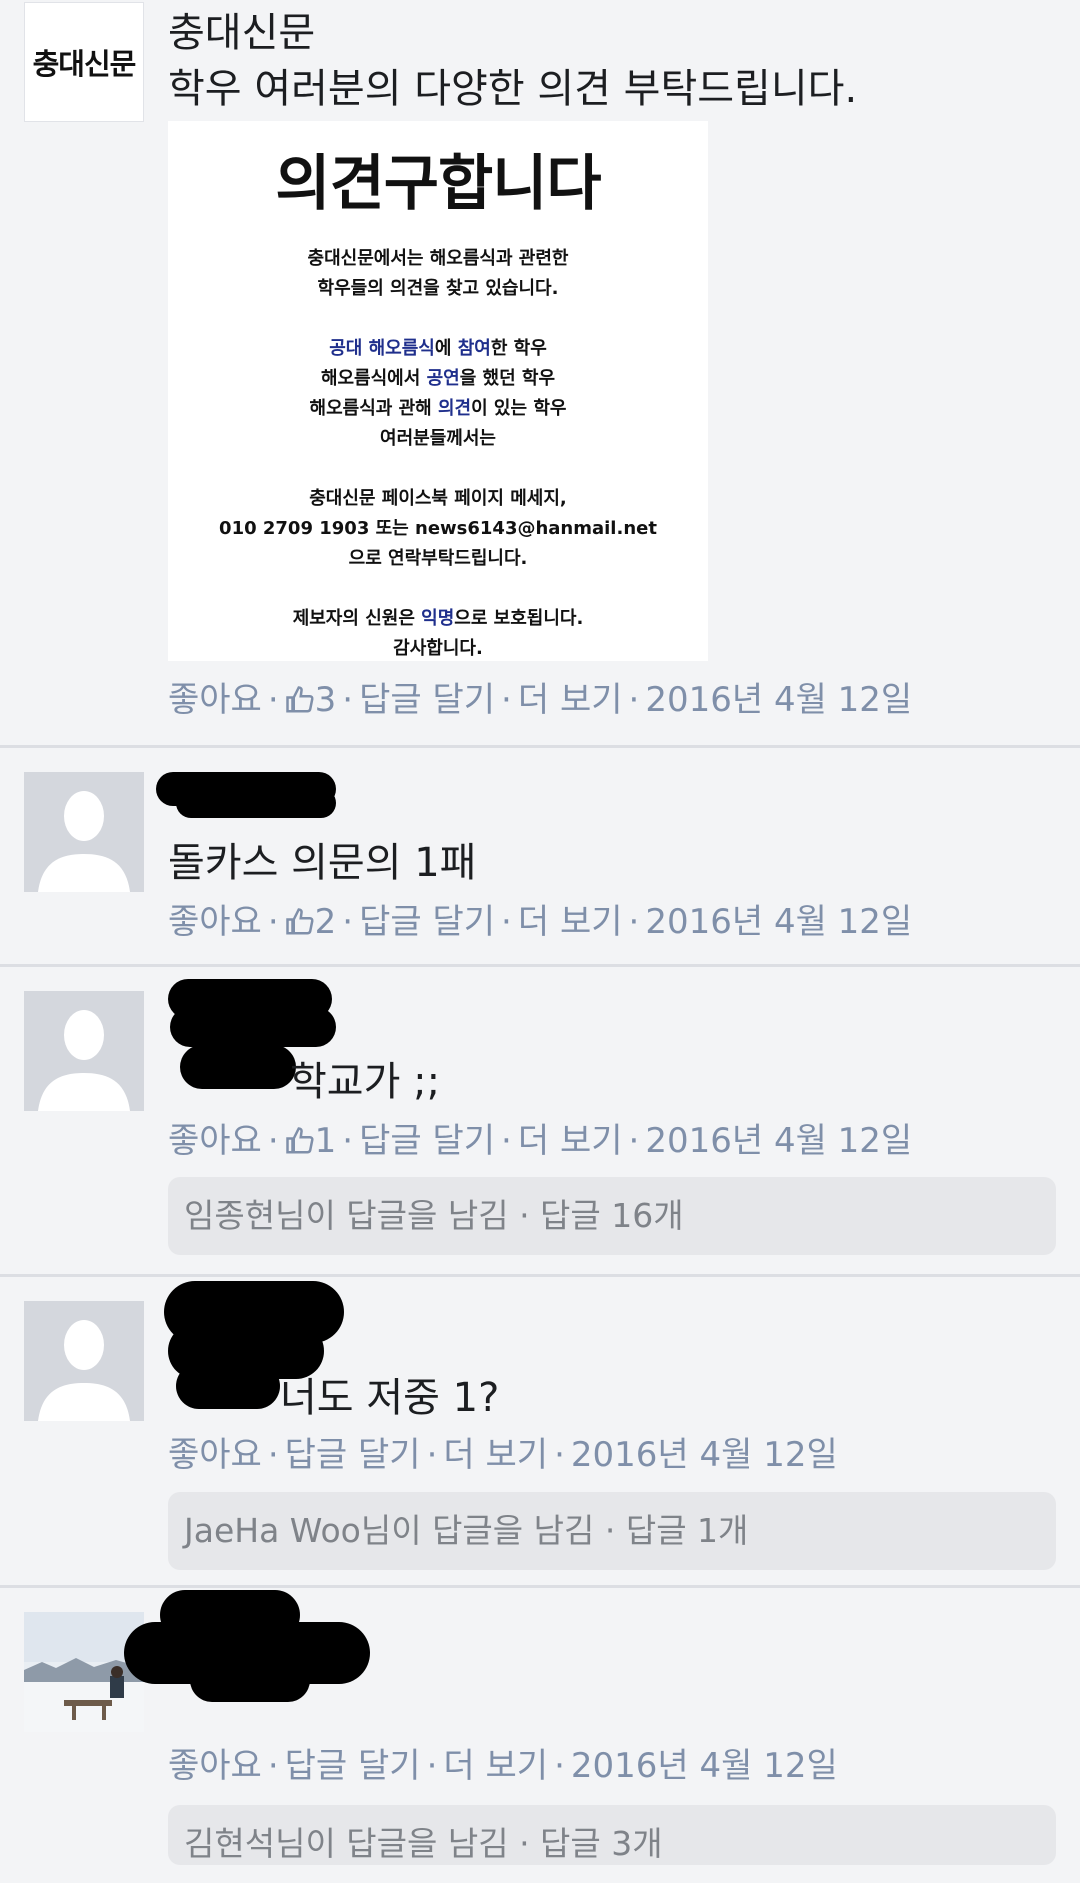 This screenshot has height=1883, width=1080. What do you see at coordinates (438, 378) in the screenshot?
I see `poster-line: 해오름식에서 공연을 했던 학우` at bounding box center [438, 378].